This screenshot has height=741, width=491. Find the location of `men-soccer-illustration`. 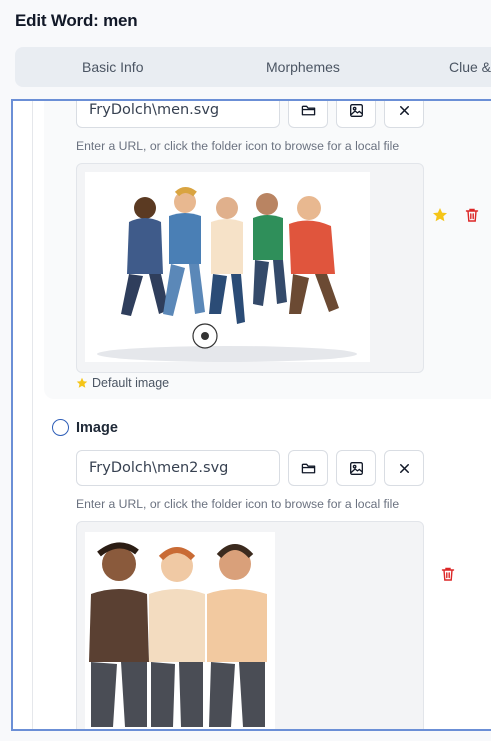

men-soccer-illustration is located at coordinates (227, 267).